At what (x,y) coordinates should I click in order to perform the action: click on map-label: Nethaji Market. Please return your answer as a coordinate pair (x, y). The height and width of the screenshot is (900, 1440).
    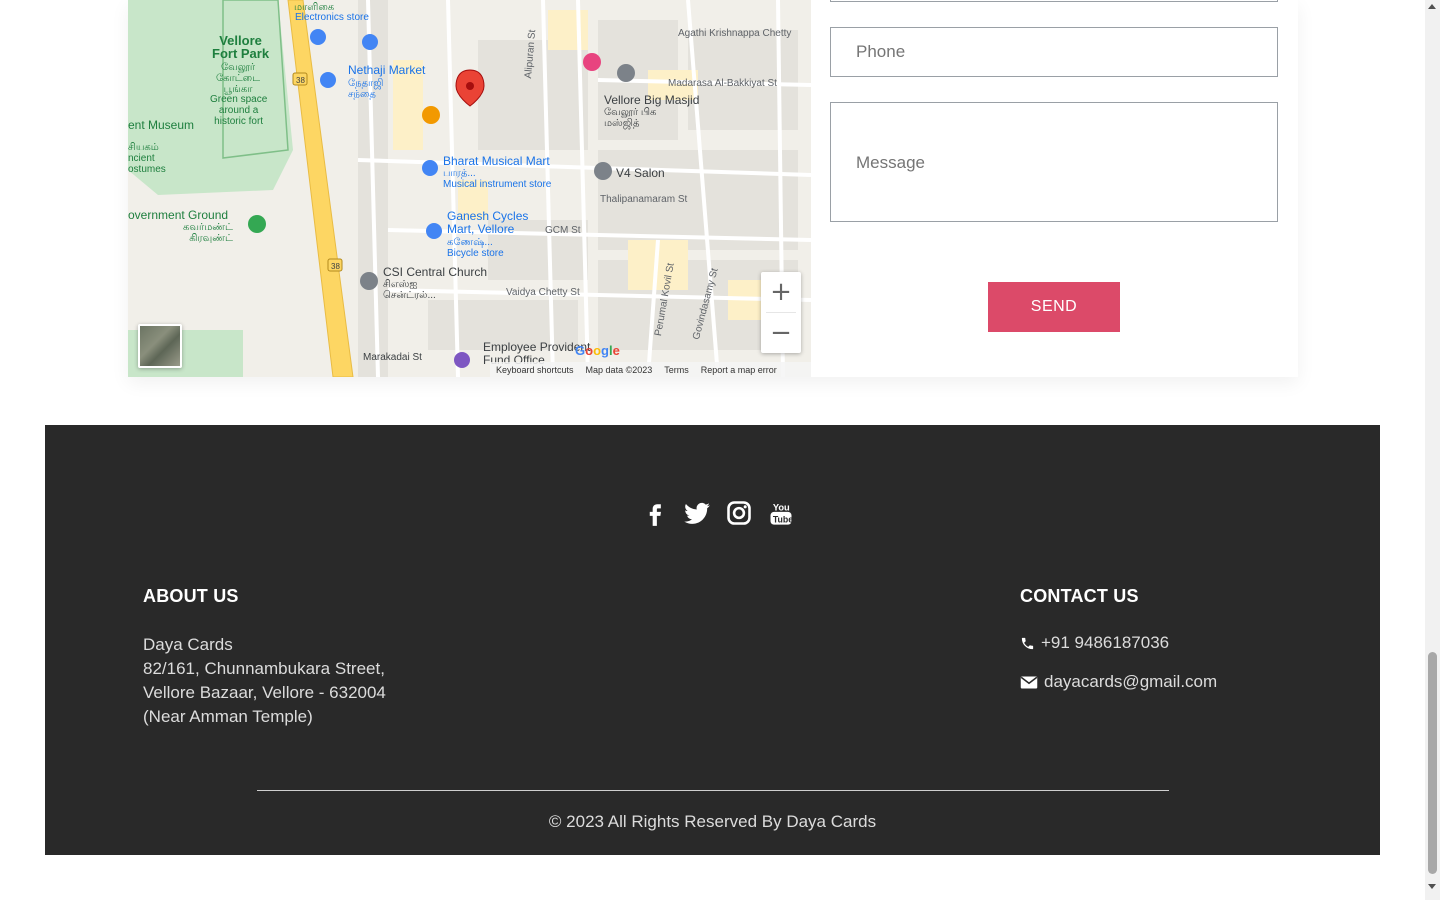
    Looking at the image, I should click on (387, 70).